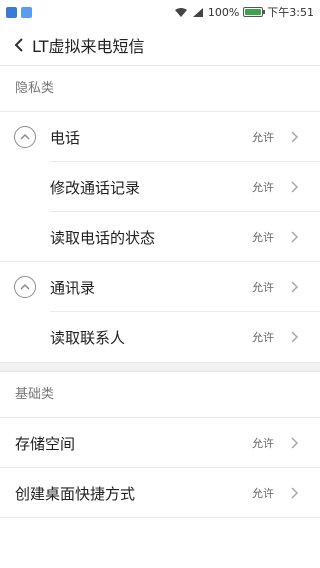 The image size is (320, 568). What do you see at coordinates (290, 12) in the screenshot?
I see `clock: 下午3:51` at bounding box center [290, 12].